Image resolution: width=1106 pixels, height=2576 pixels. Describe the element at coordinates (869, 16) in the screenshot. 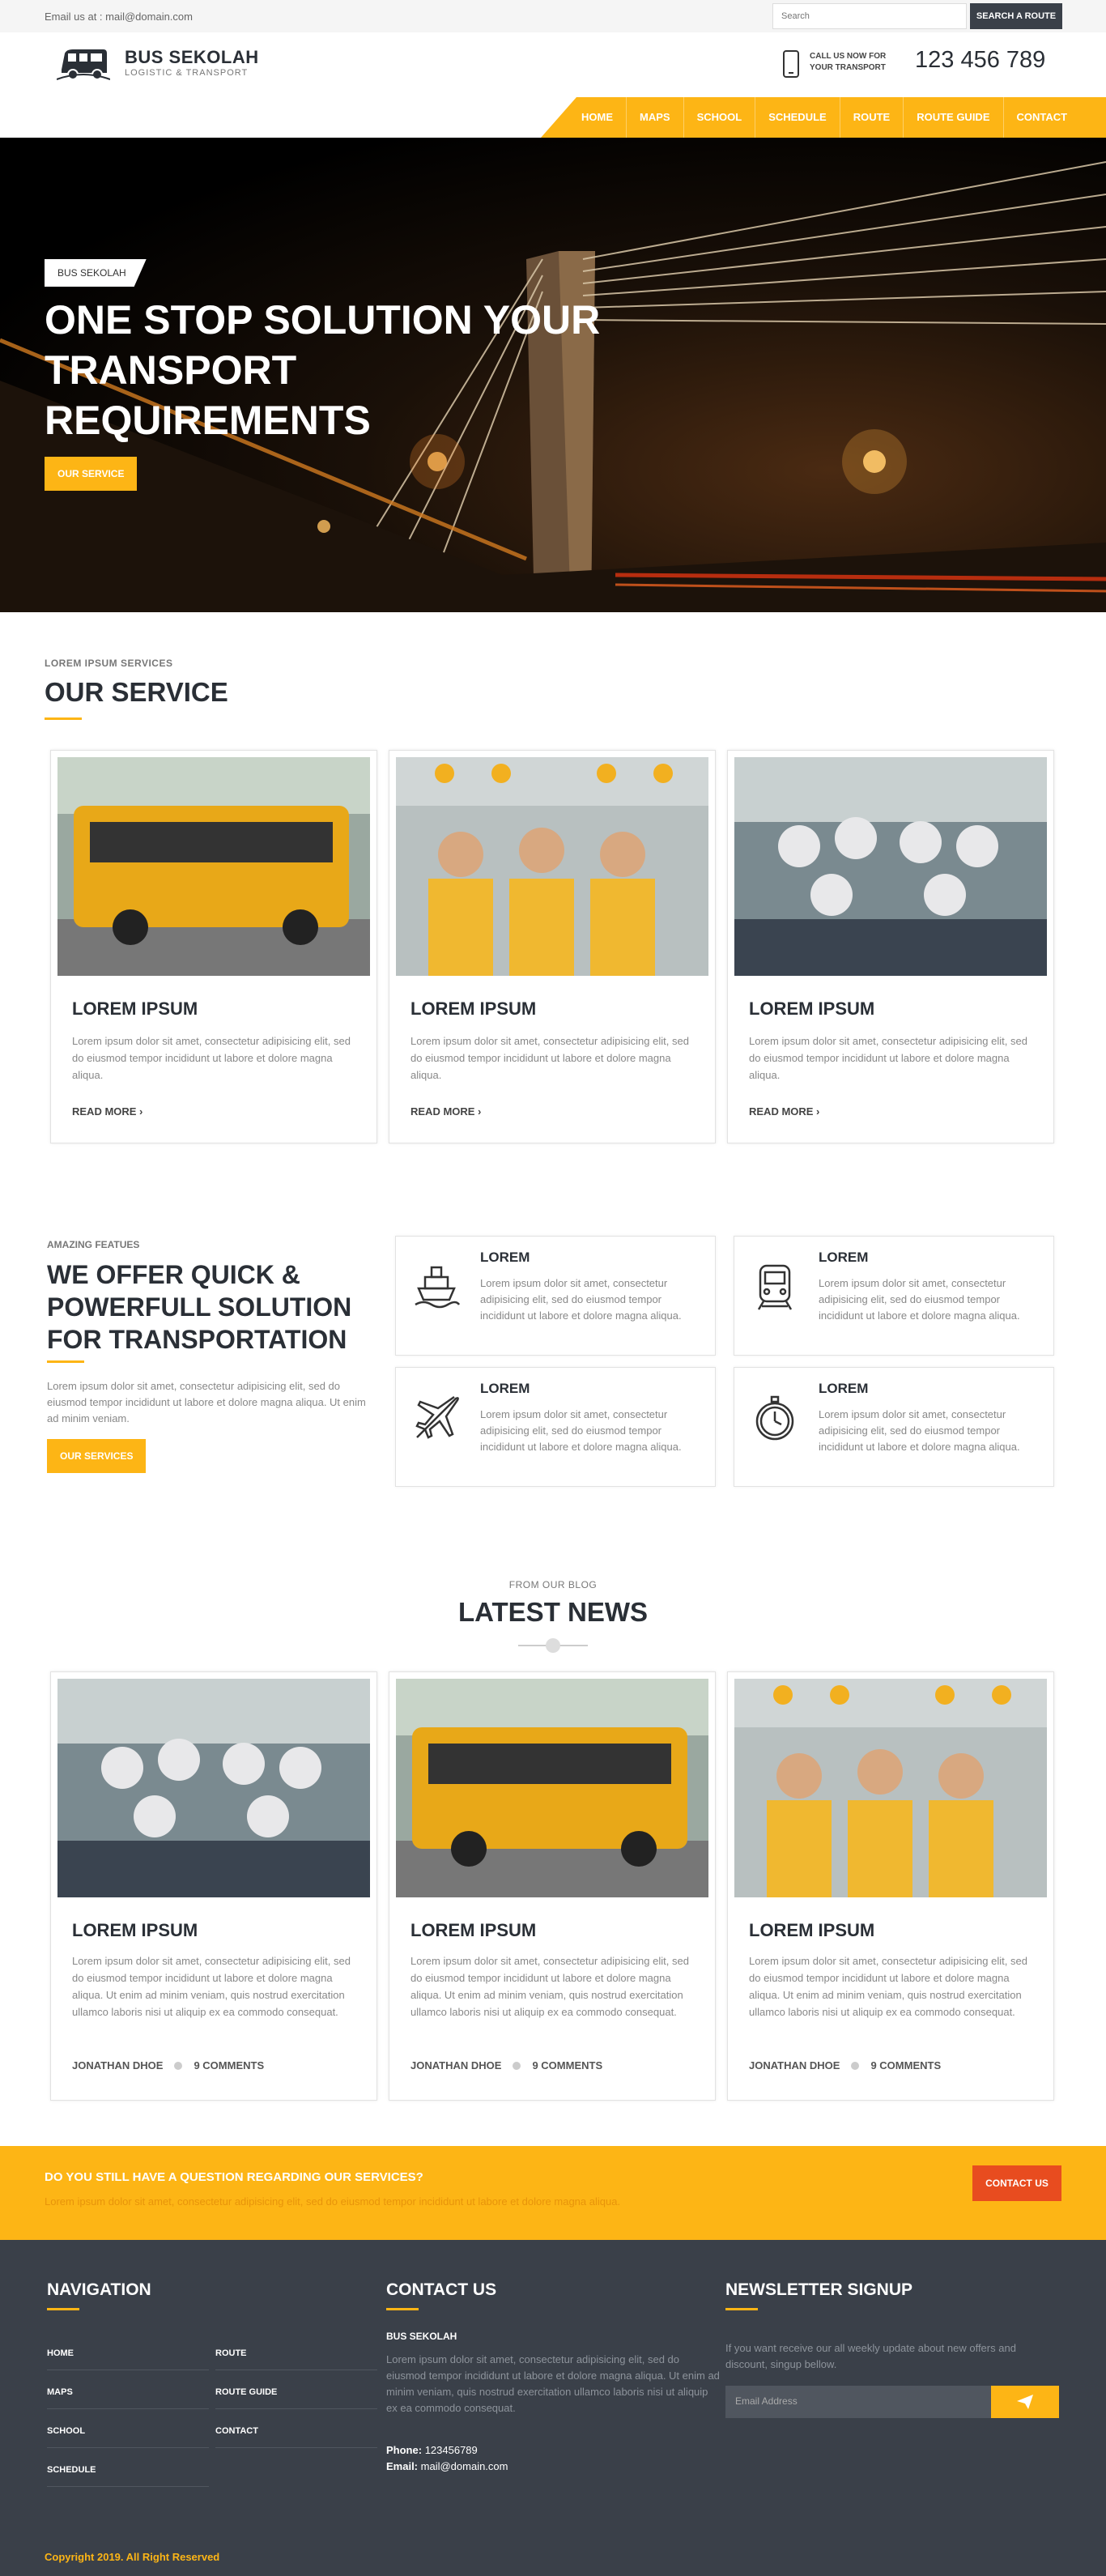

I see `search-input` at that location.